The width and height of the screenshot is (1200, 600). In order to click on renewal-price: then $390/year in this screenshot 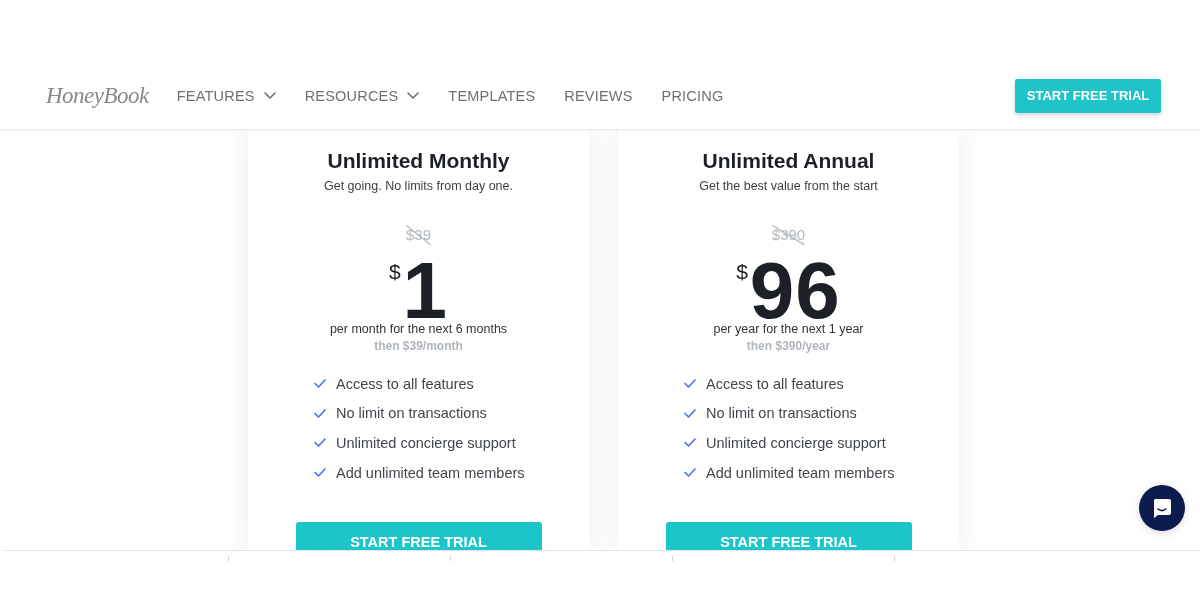, I will do `click(788, 346)`.